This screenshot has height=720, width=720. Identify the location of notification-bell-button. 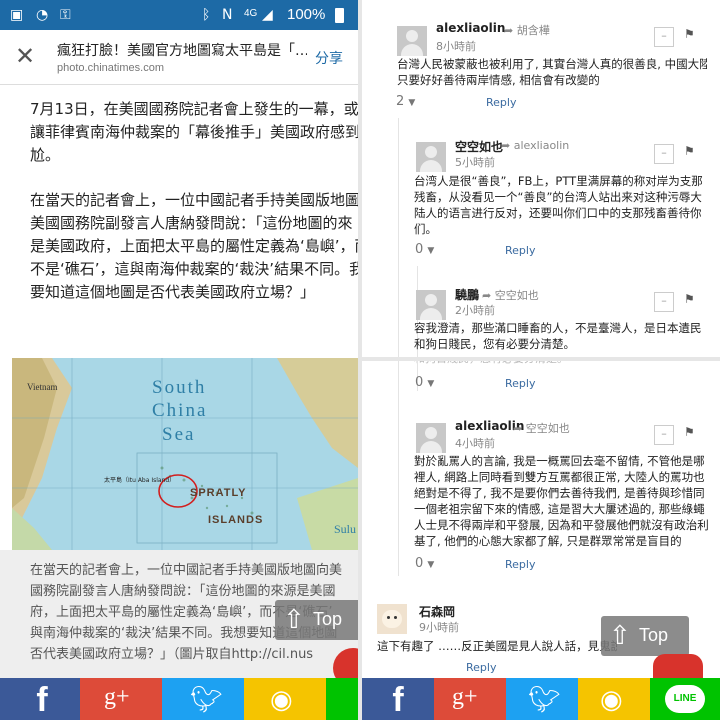
(678, 666).